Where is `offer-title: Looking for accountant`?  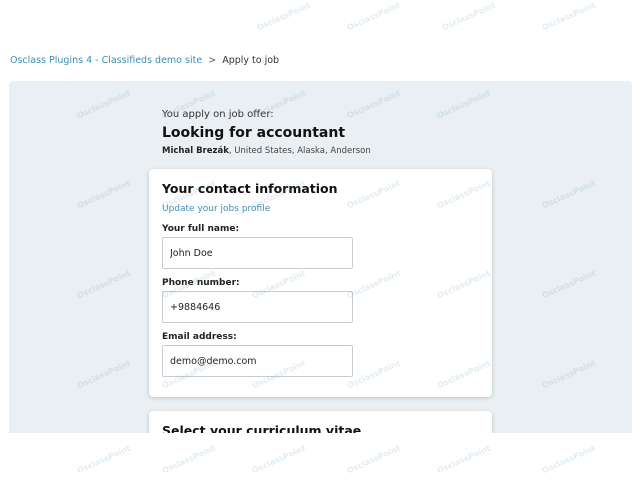 offer-title: Looking for accountant is located at coordinates (254, 133).